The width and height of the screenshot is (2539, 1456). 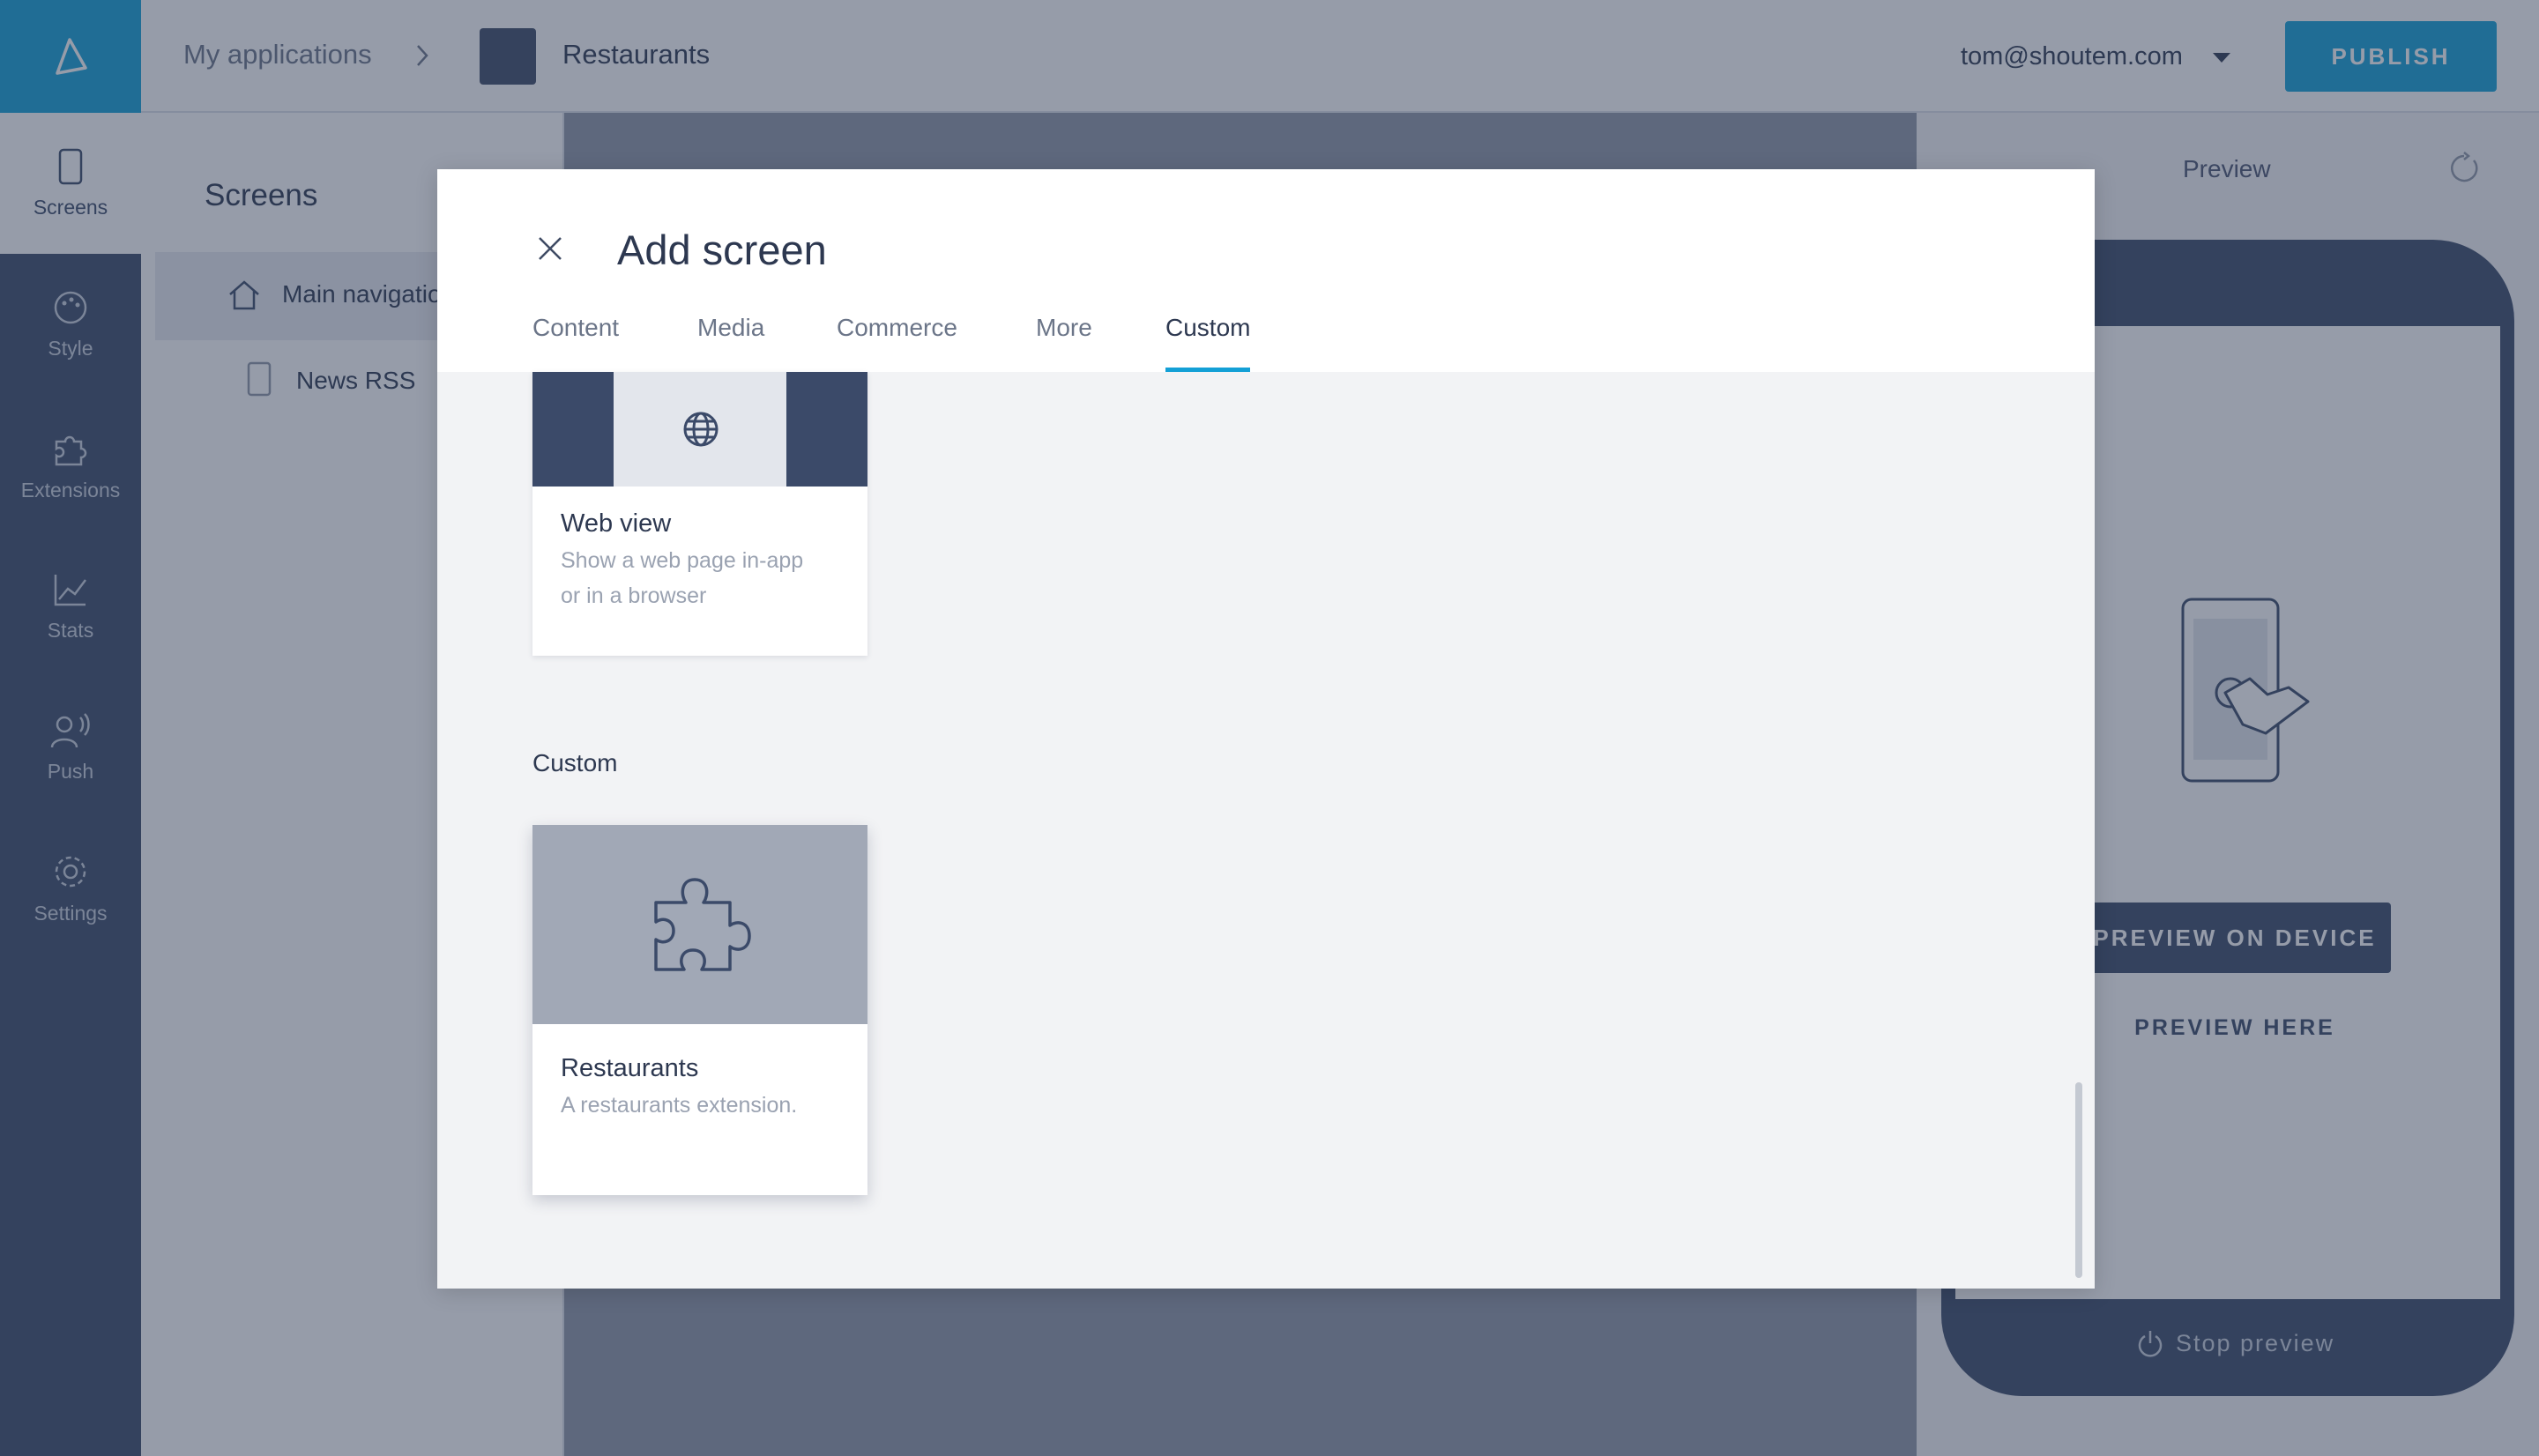 I want to click on puzzle-icon, so click(x=702, y=924).